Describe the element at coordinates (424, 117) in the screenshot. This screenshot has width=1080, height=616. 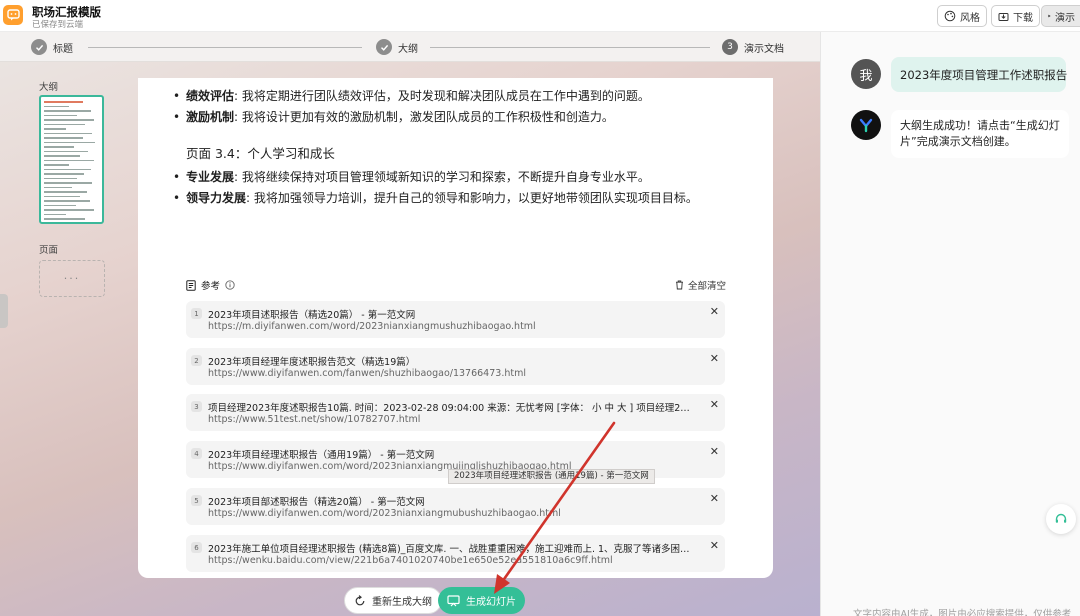
I see `bullet-text: : 我将设计更加有效的激励机制，激发团队成员的工作积极性和创造力。` at that location.